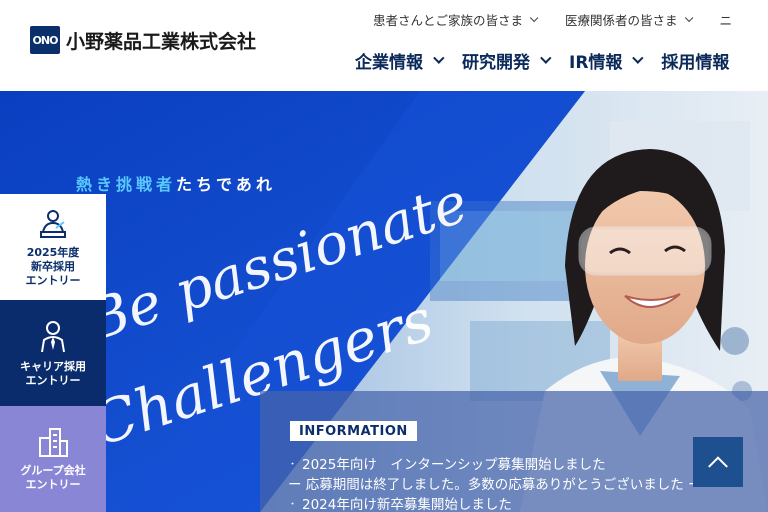 This screenshot has height=512, width=768. Describe the element at coordinates (389, 63) in the screenshot. I see `main-nav-label: 企業情報` at that location.